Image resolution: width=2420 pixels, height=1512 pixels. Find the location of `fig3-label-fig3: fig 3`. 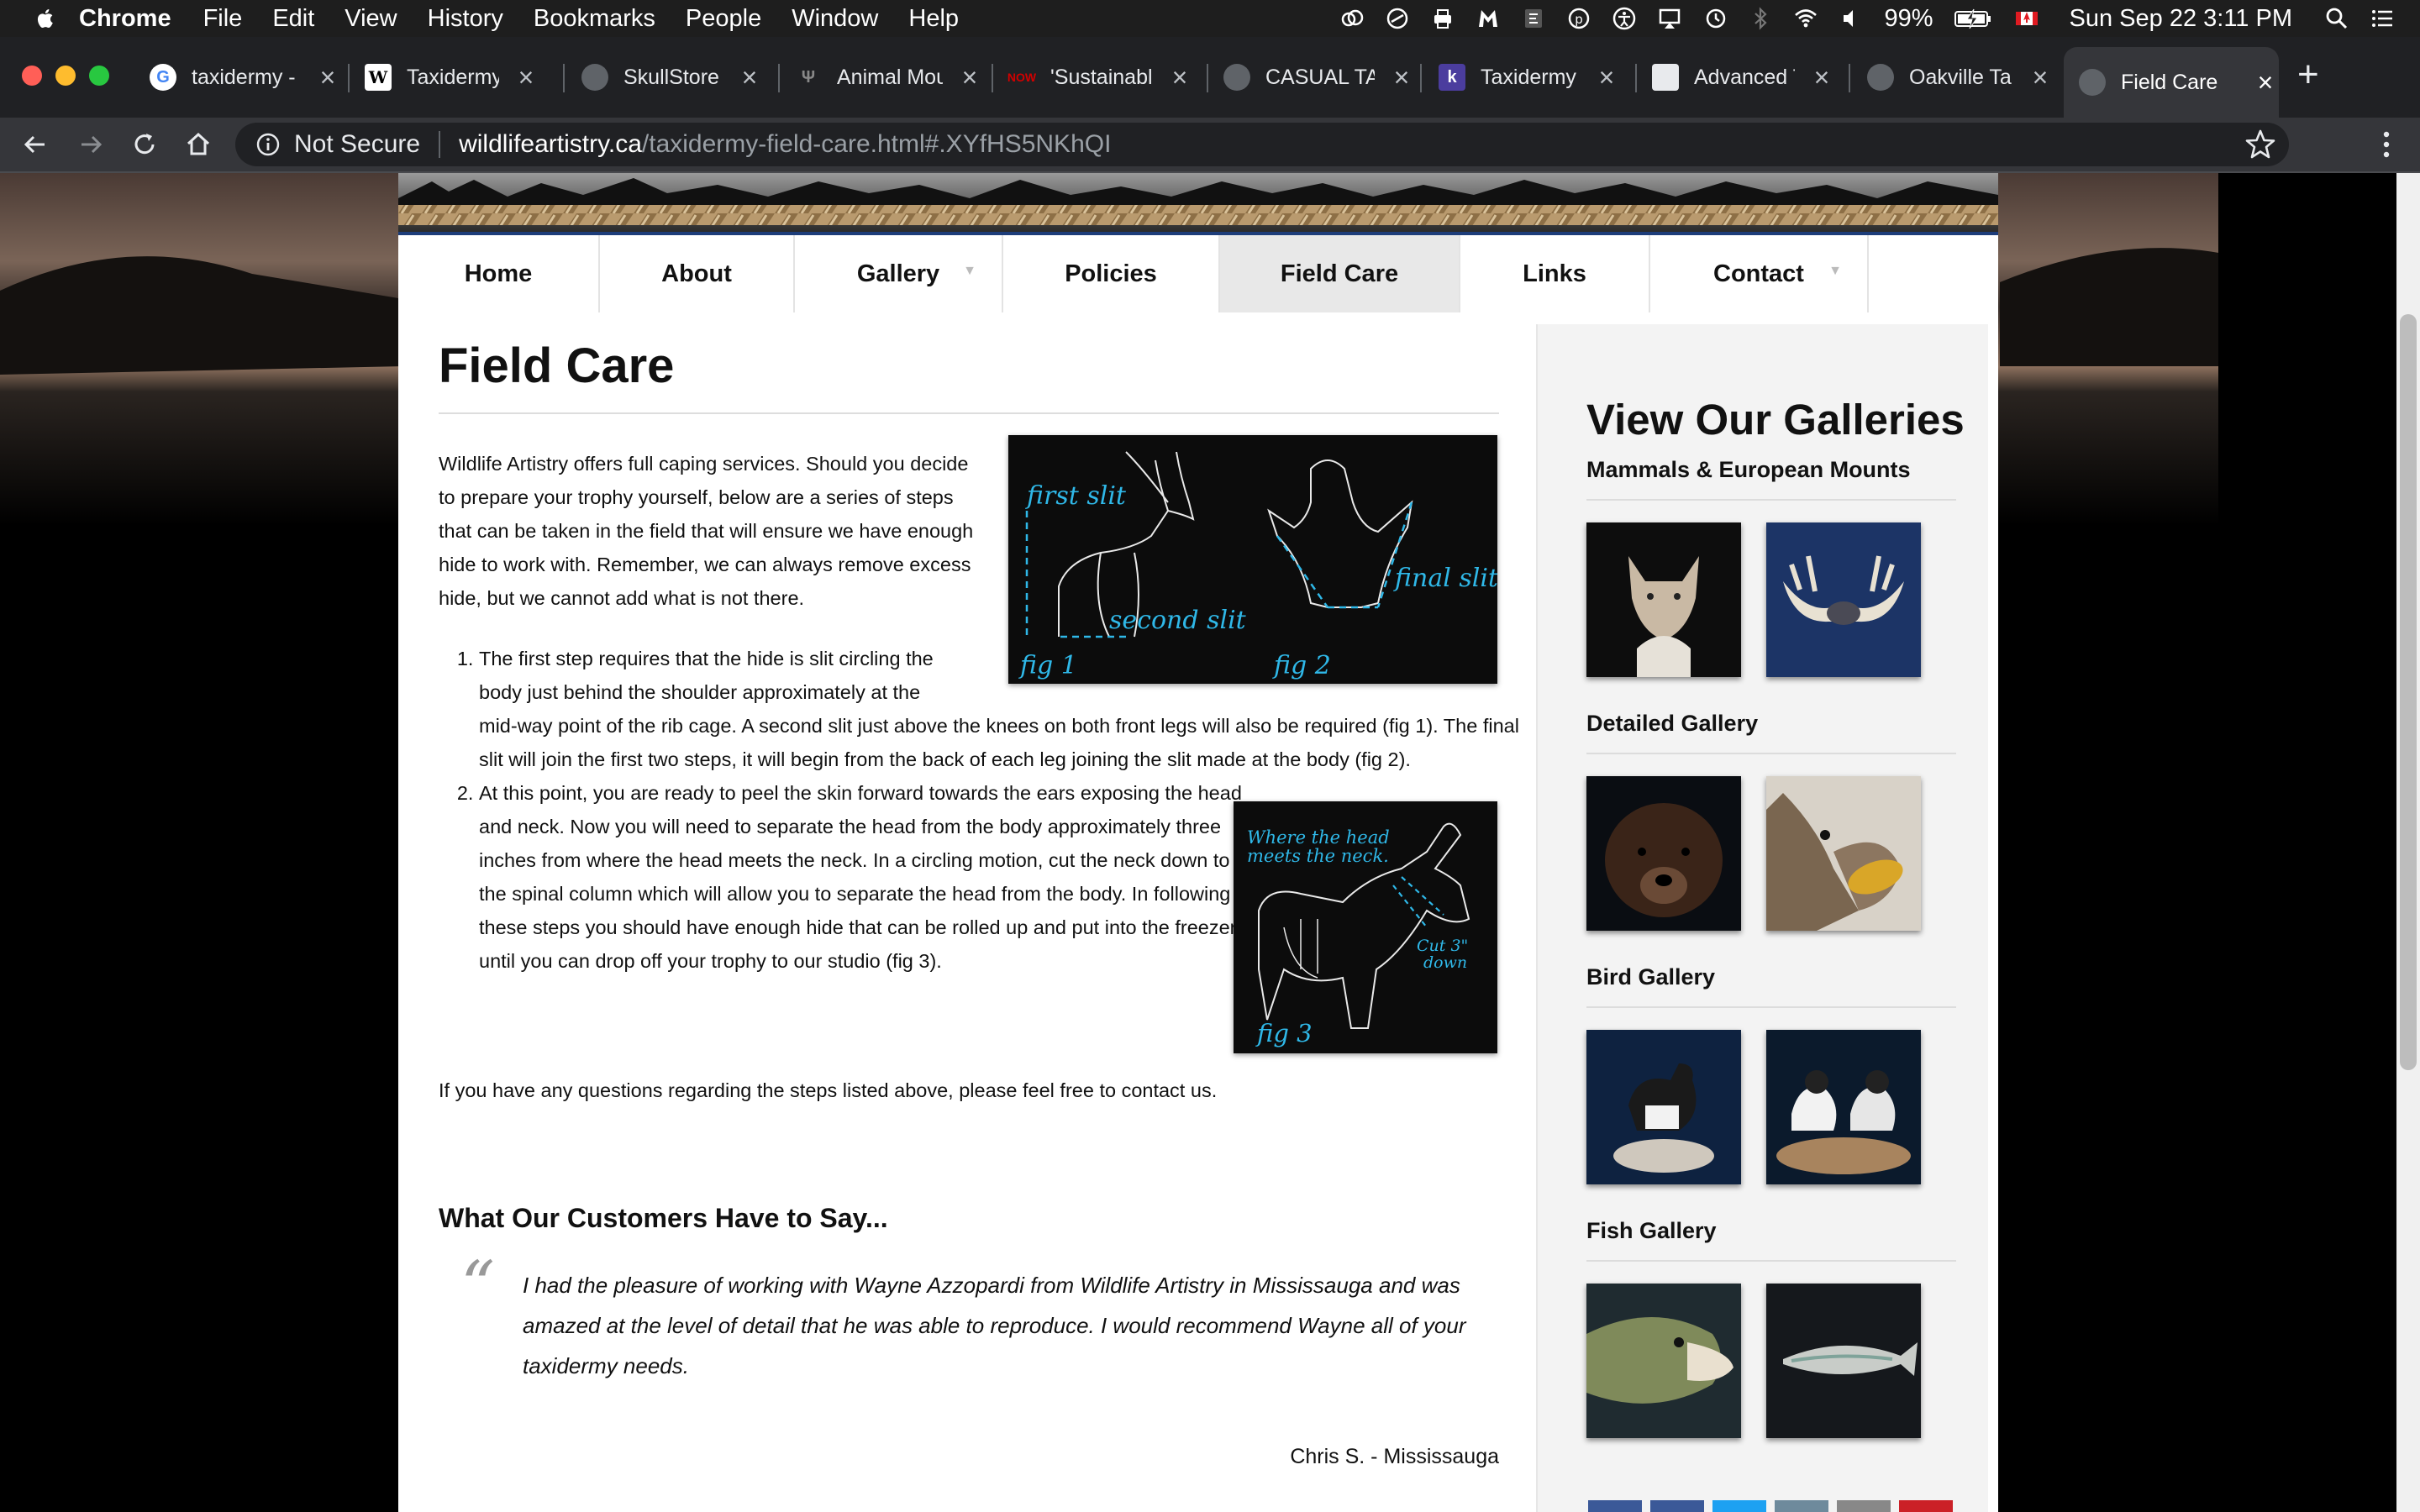

fig3-label-fig3: fig 3 is located at coordinates (1284, 1033).